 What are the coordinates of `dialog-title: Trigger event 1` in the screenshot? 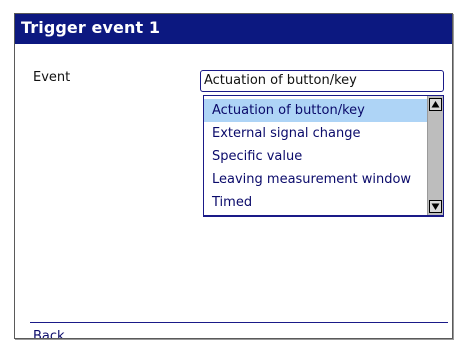 It's located at (91, 27).